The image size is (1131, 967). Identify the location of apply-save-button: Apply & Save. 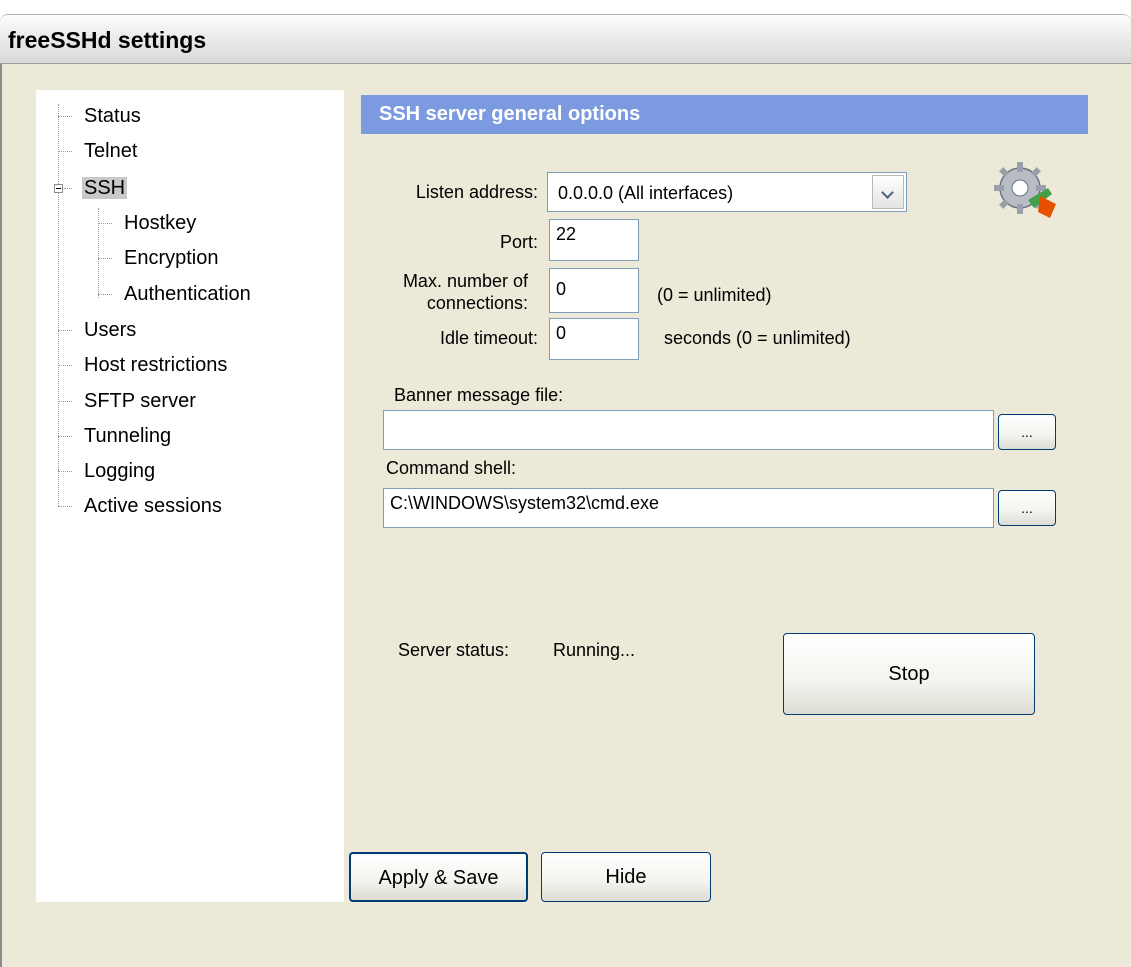
(438, 877).